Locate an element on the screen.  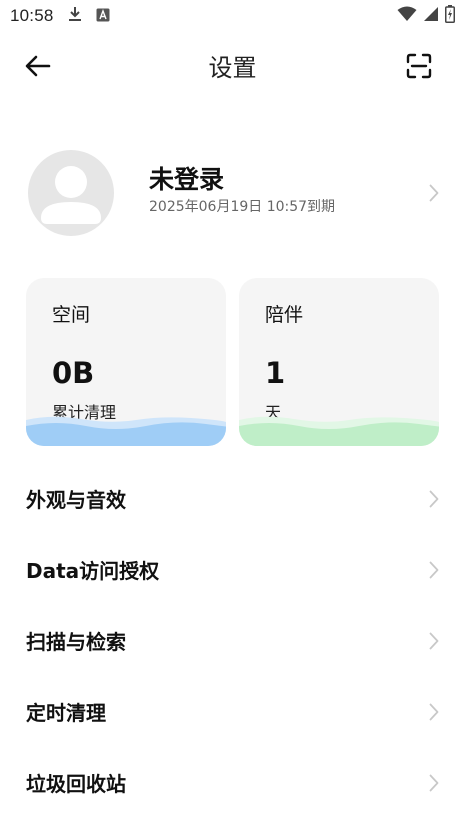
signal-icon is located at coordinates (431, 16).